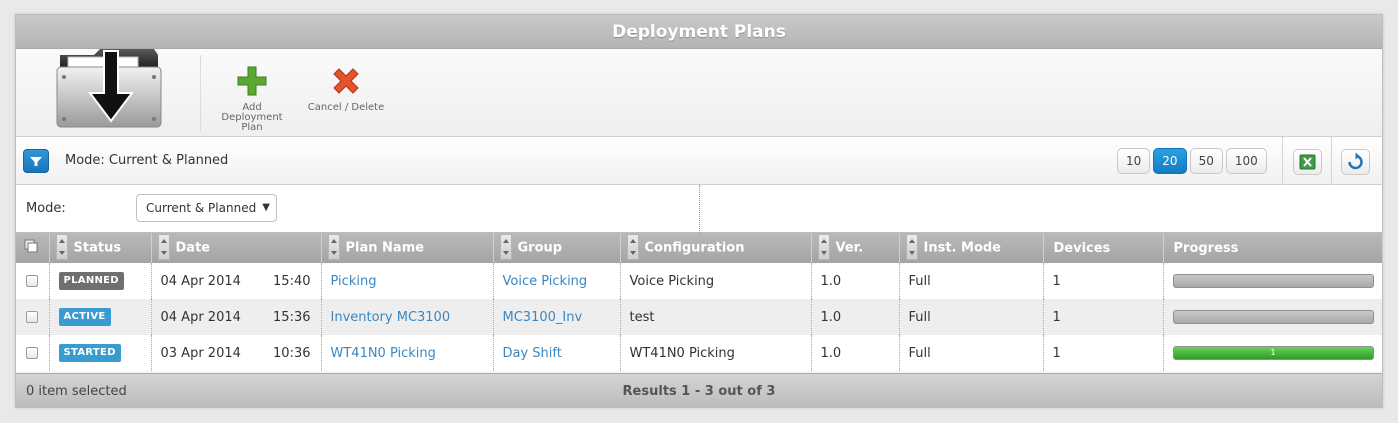  I want to click on status-badge: PLANNED, so click(91, 281).